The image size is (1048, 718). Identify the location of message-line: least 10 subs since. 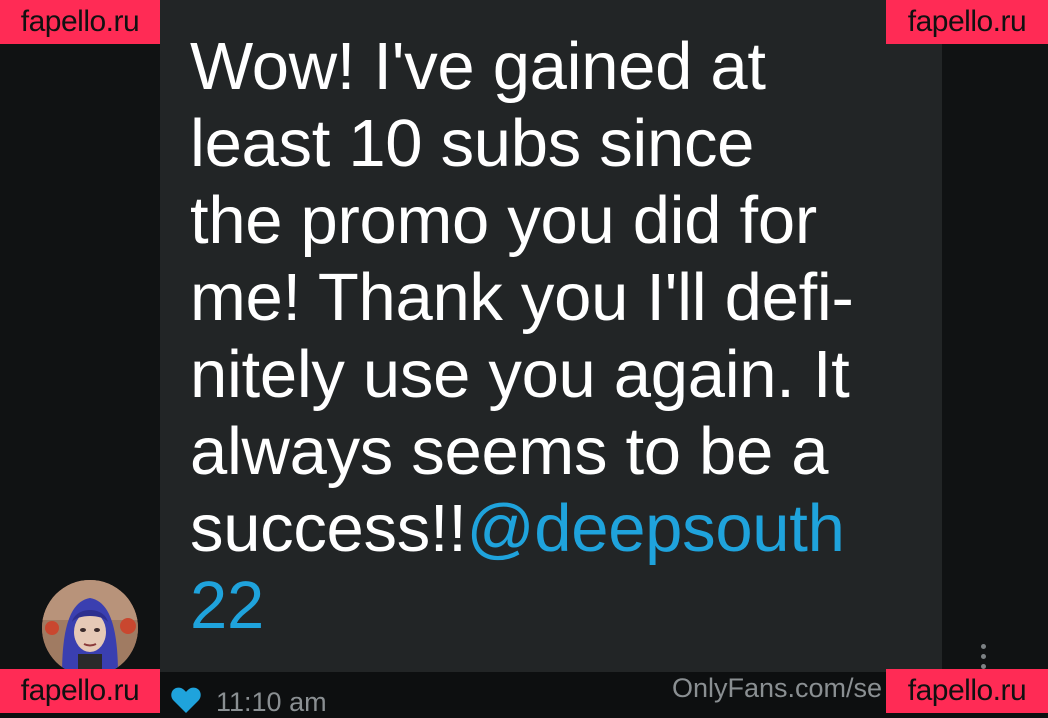
(472, 143).